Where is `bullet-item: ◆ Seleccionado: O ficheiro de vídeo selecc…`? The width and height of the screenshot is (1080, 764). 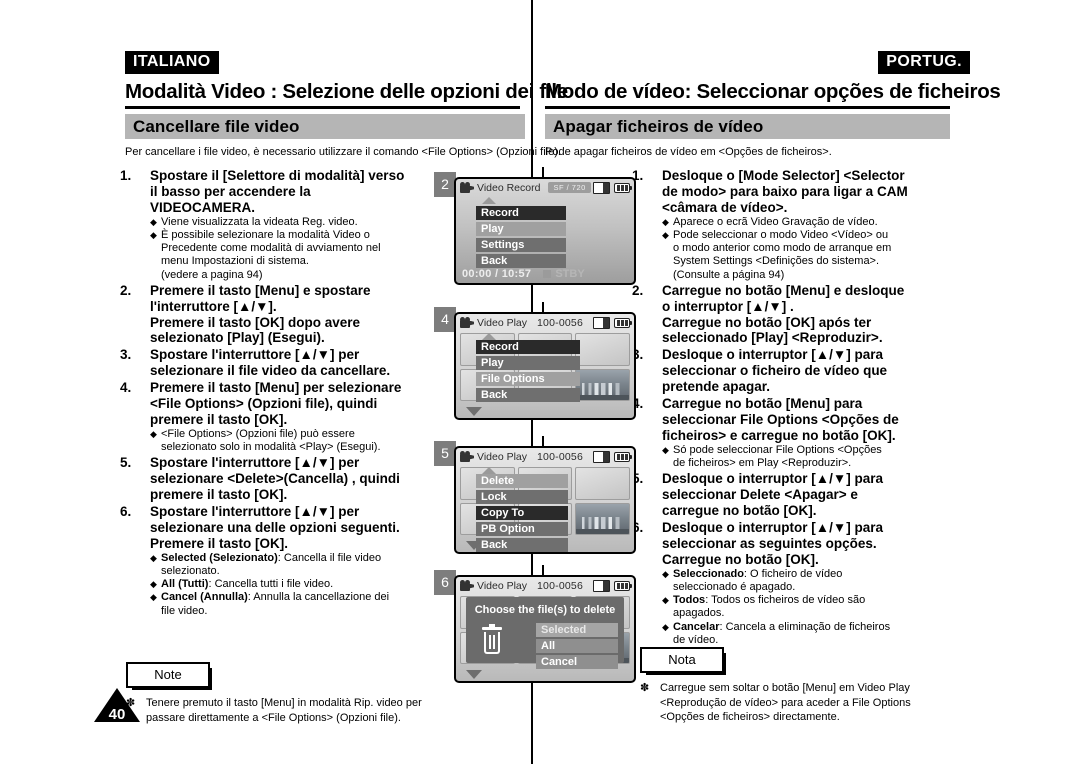 bullet-item: ◆ Seleccionado: O ficheiro de vídeo selecc… is located at coordinates (807, 581).